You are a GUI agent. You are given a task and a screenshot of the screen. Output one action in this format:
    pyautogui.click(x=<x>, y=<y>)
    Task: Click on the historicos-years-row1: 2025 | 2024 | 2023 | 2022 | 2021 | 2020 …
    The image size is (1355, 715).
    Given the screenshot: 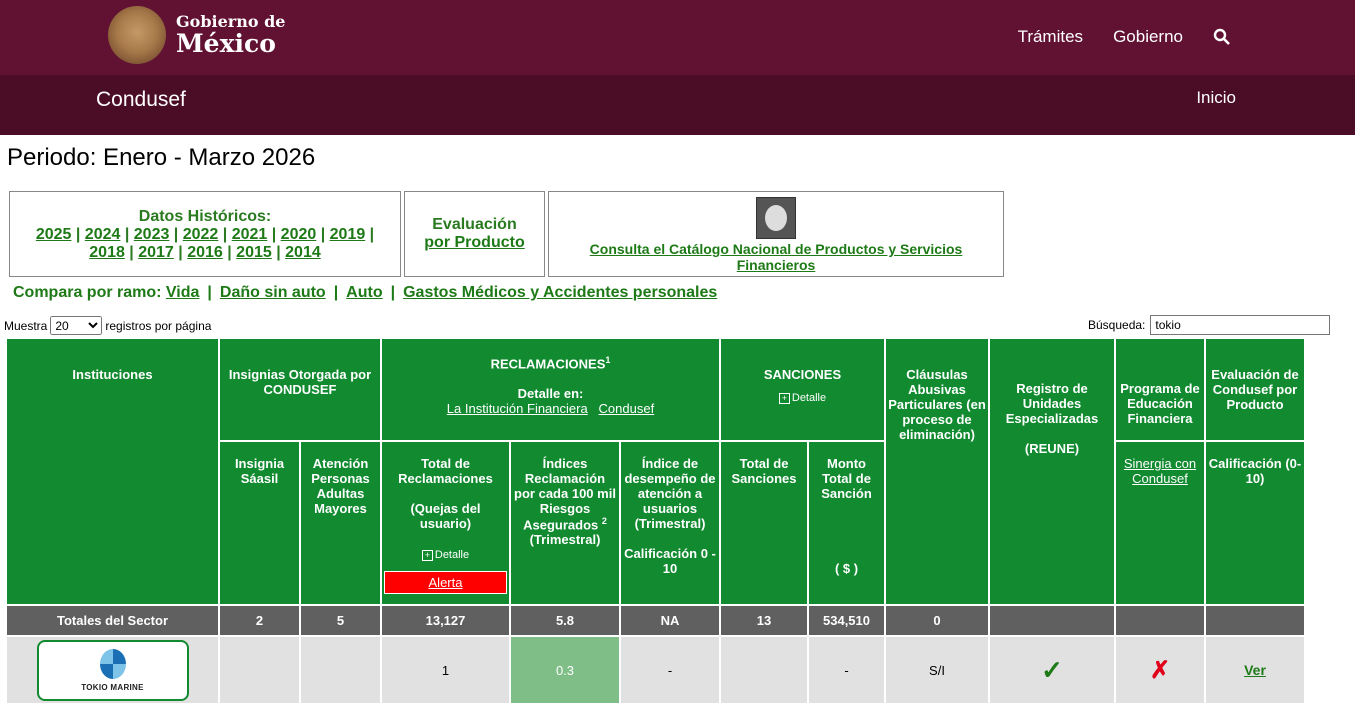 What is the action you would take?
    pyautogui.click(x=205, y=234)
    